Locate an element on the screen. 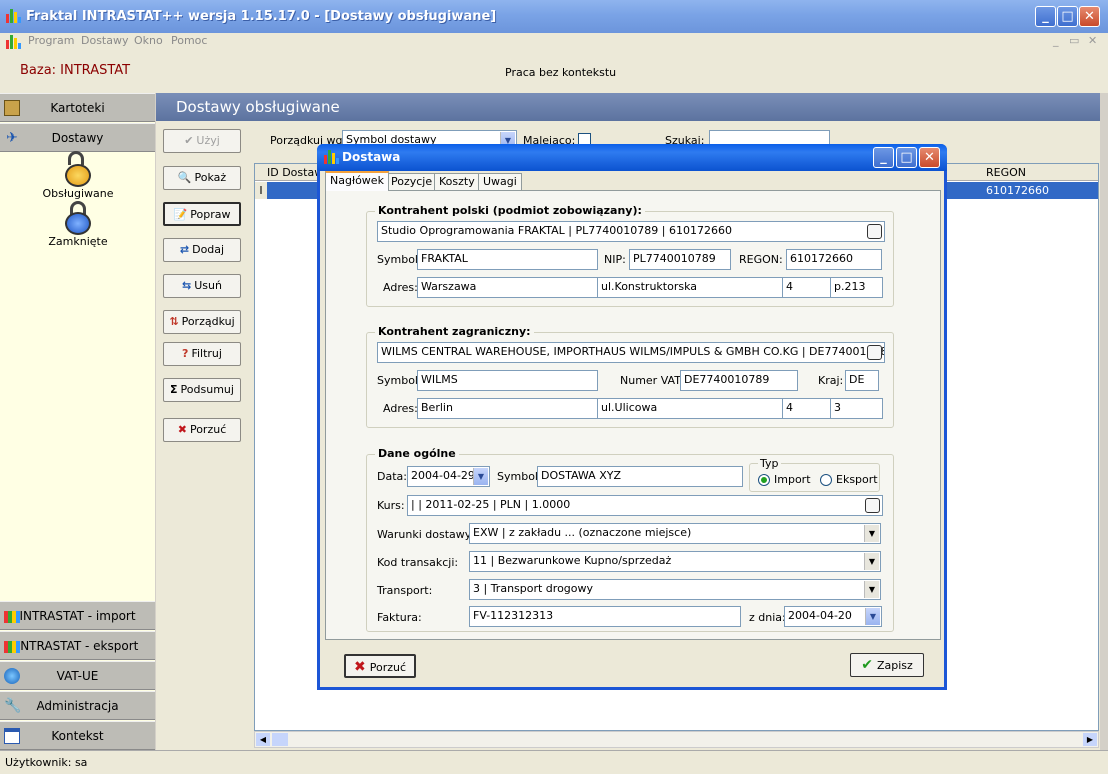  delivery-symbol-field: DOSTAWA XYZ is located at coordinates (640, 476).